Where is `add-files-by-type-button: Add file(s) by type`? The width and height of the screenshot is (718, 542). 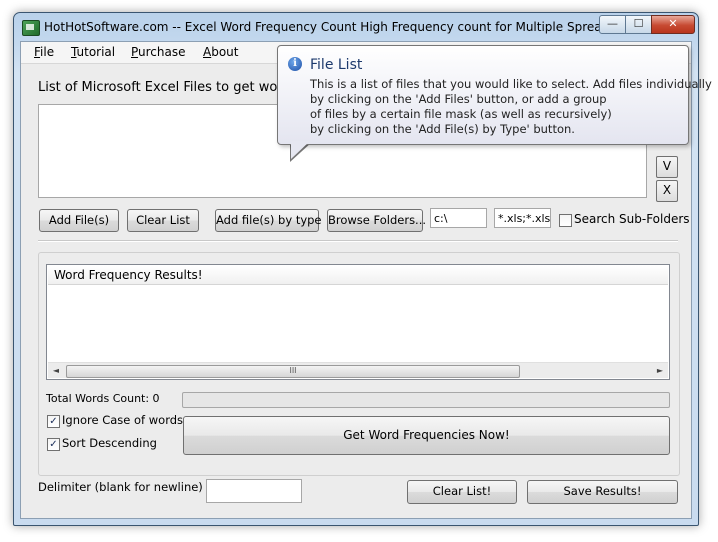
add-files-by-type-button: Add file(s) by type is located at coordinates (268, 220).